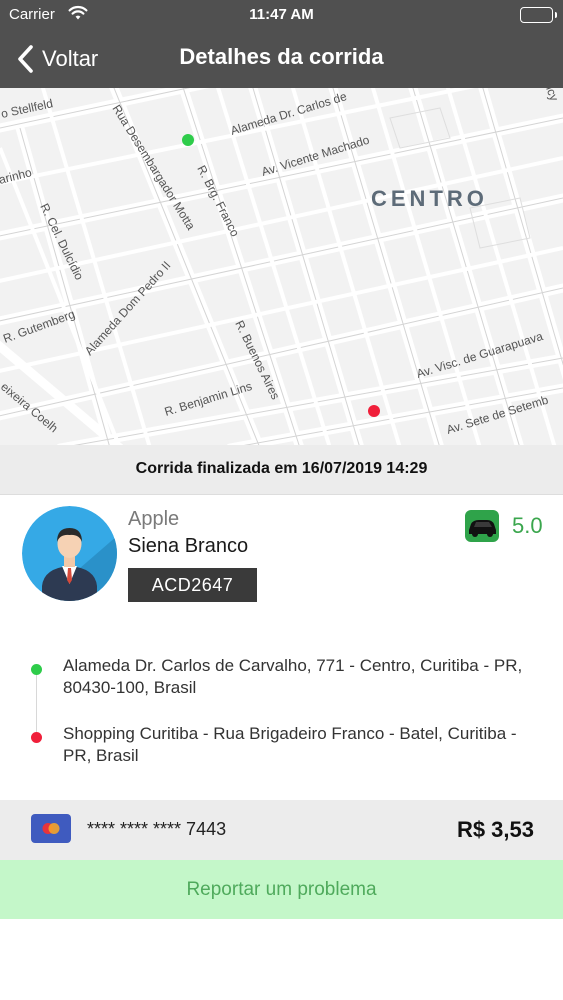 Image resolution: width=563 pixels, height=1000 pixels. Describe the element at coordinates (188, 140) in the screenshot. I see `origin-pin` at that location.